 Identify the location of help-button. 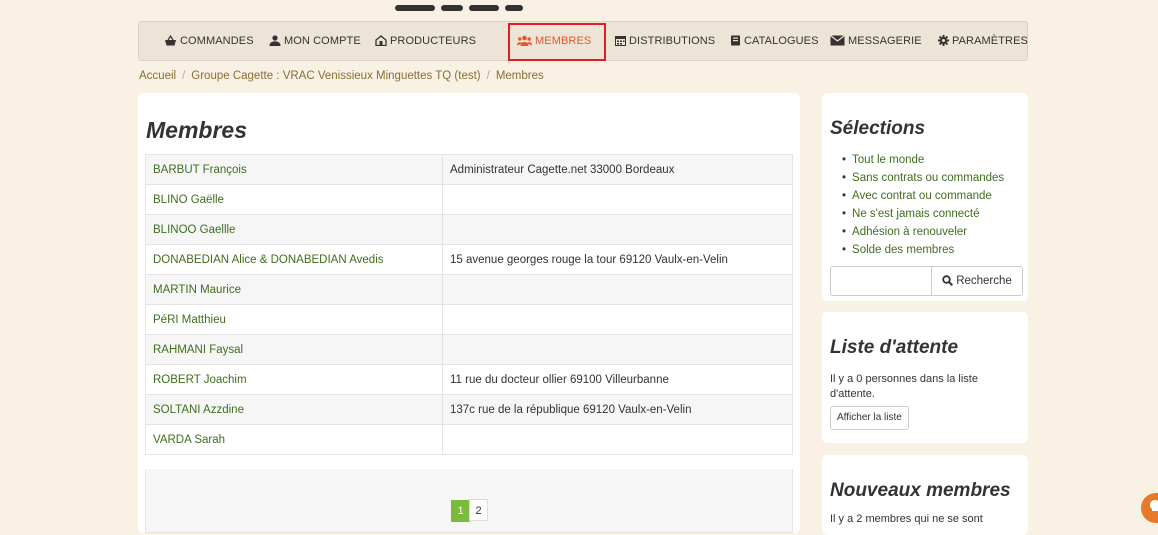
(1149, 508).